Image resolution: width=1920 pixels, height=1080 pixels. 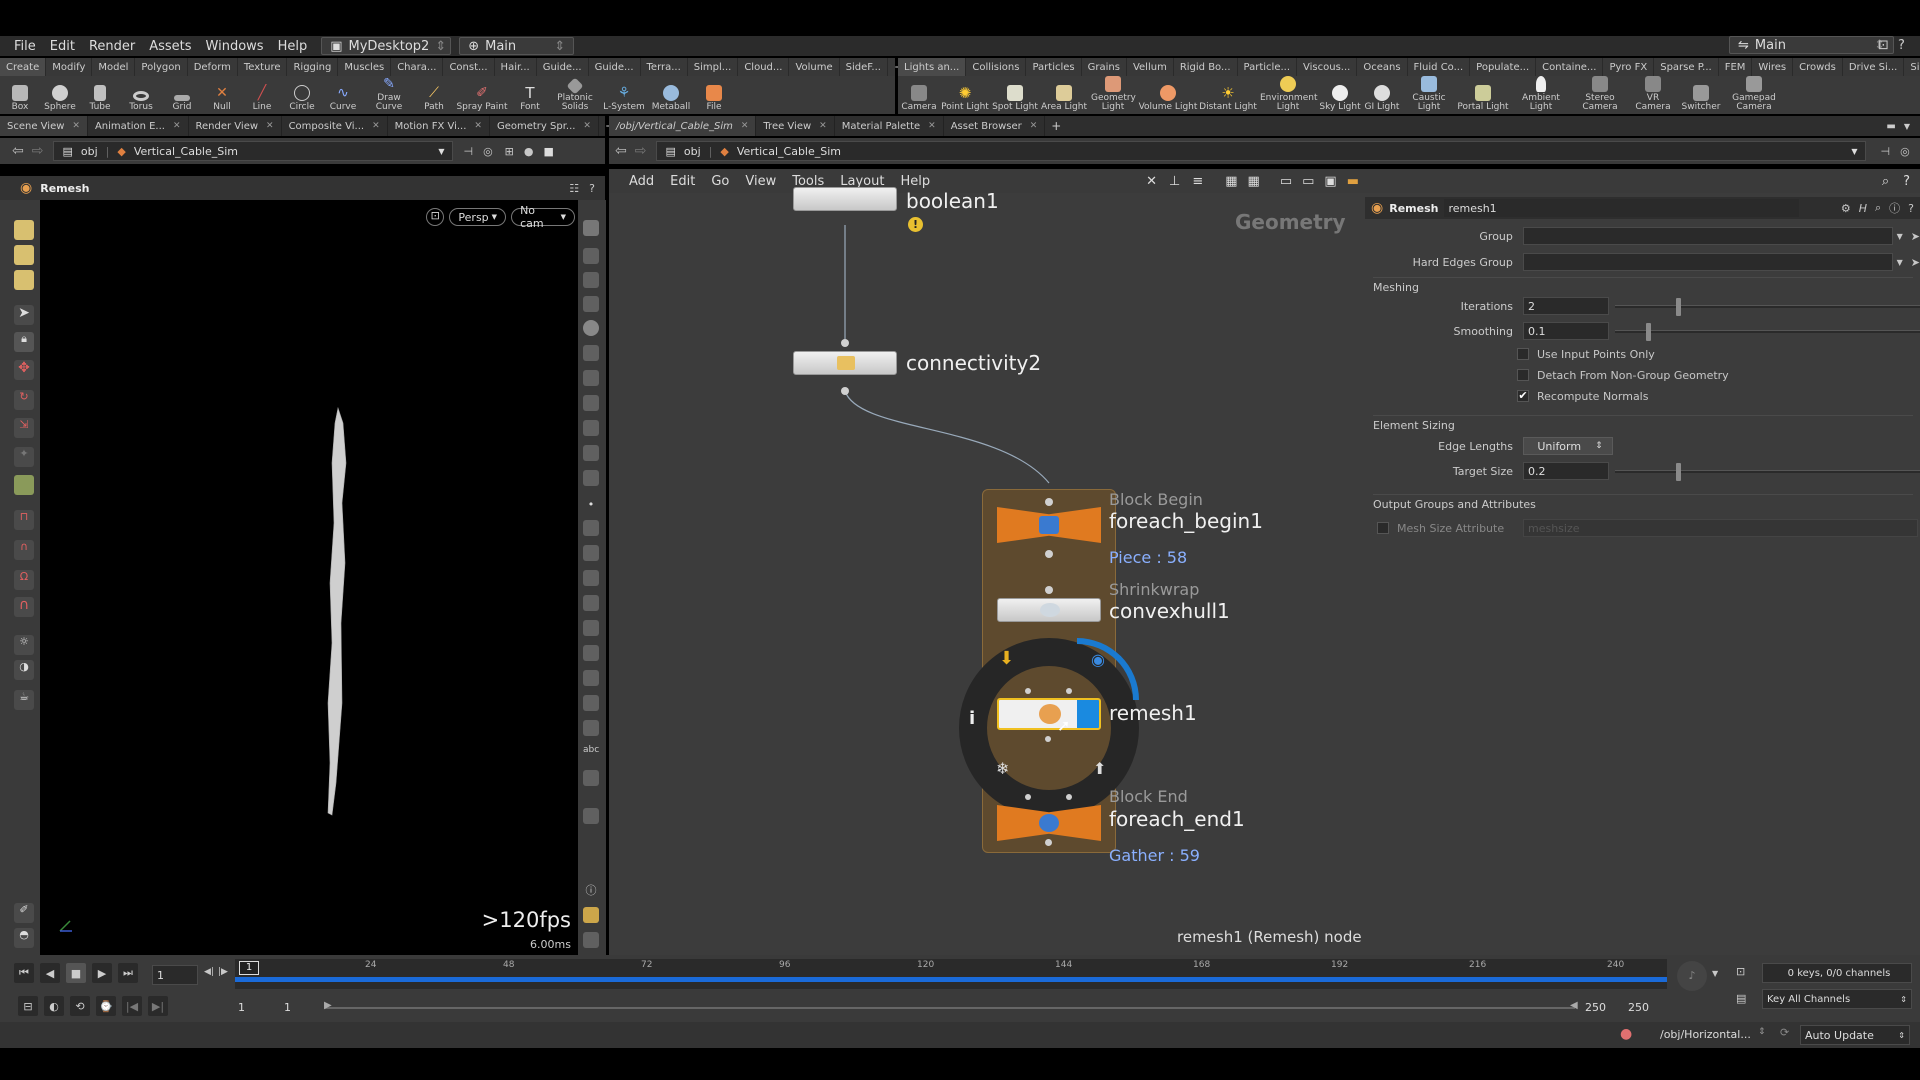 I want to click on shading-icon, so click(x=591, y=328).